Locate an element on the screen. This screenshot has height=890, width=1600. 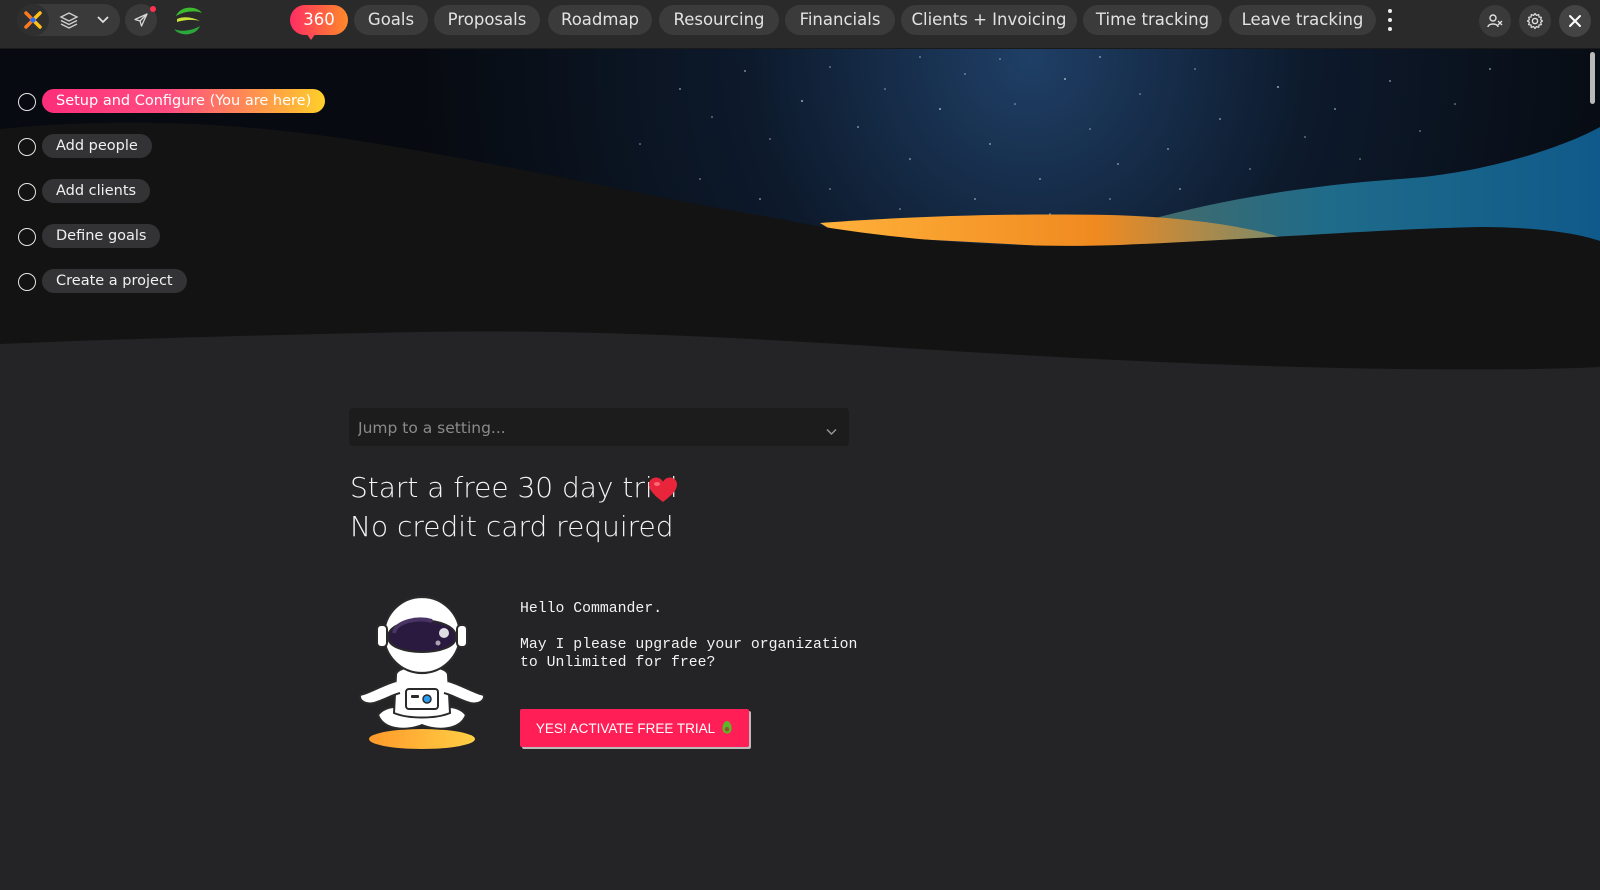
avocado-icon is located at coordinates (727, 728).